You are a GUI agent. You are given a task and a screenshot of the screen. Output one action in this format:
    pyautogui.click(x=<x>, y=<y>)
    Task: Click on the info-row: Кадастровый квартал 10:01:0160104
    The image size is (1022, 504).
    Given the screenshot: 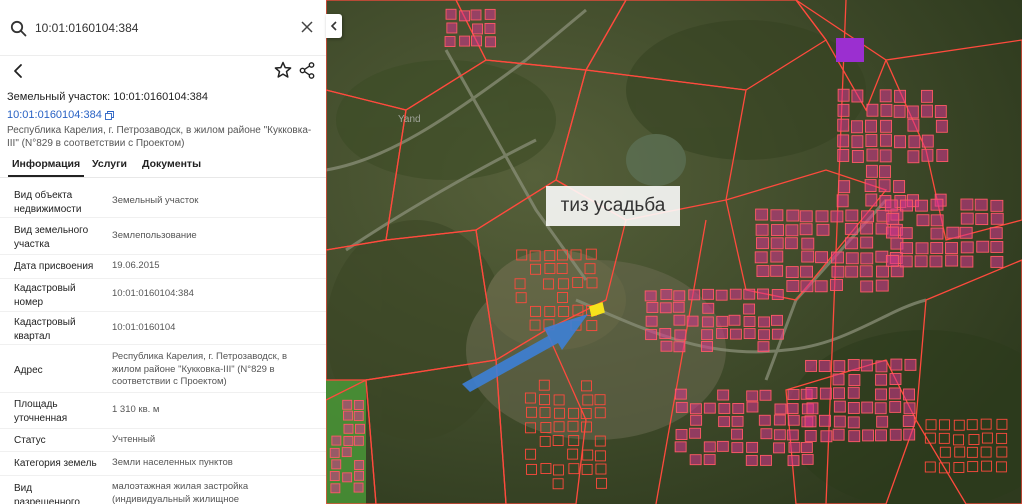 What is the action you would take?
    pyautogui.click(x=163, y=328)
    